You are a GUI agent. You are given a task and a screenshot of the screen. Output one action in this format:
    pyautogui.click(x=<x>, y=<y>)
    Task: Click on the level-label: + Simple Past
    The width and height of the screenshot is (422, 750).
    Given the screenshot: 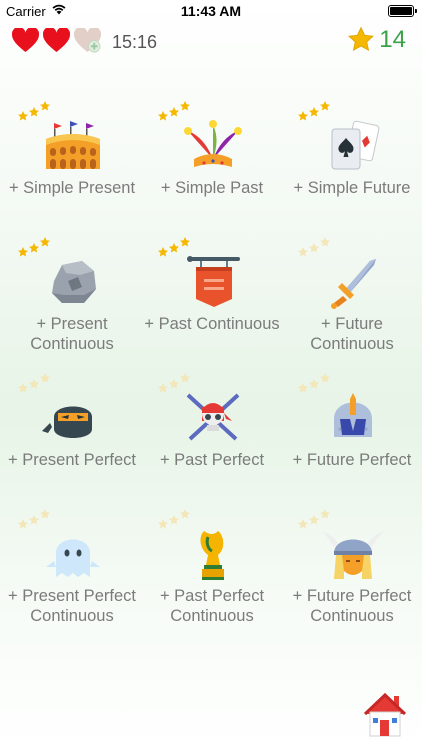 What is the action you would take?
    pyautogui.click(x=212, y=188)
    